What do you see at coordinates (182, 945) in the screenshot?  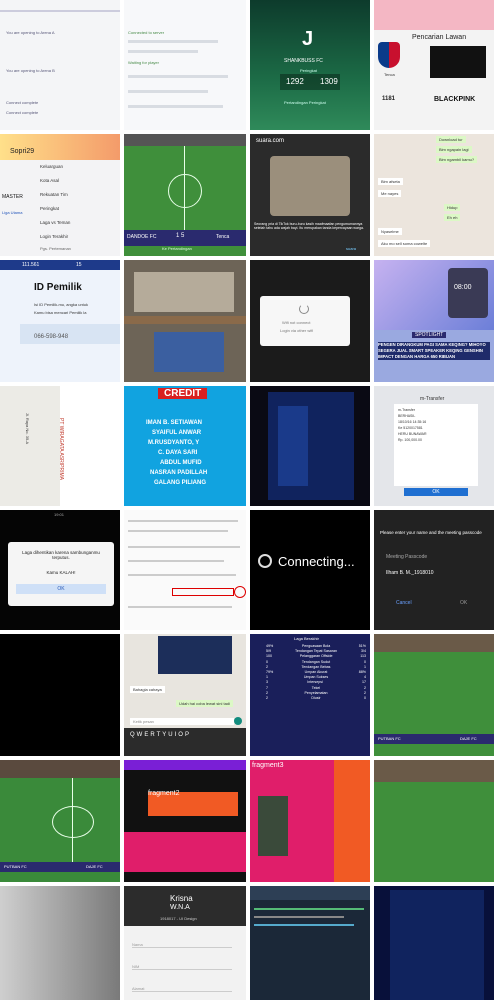 I see `name-field: Nama` at bounding box center [182, 945].